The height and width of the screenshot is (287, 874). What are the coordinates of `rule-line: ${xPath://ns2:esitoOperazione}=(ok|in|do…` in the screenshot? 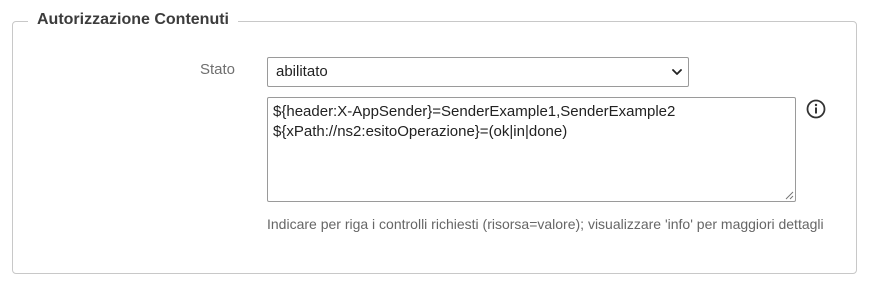 It's located at (420, 131).